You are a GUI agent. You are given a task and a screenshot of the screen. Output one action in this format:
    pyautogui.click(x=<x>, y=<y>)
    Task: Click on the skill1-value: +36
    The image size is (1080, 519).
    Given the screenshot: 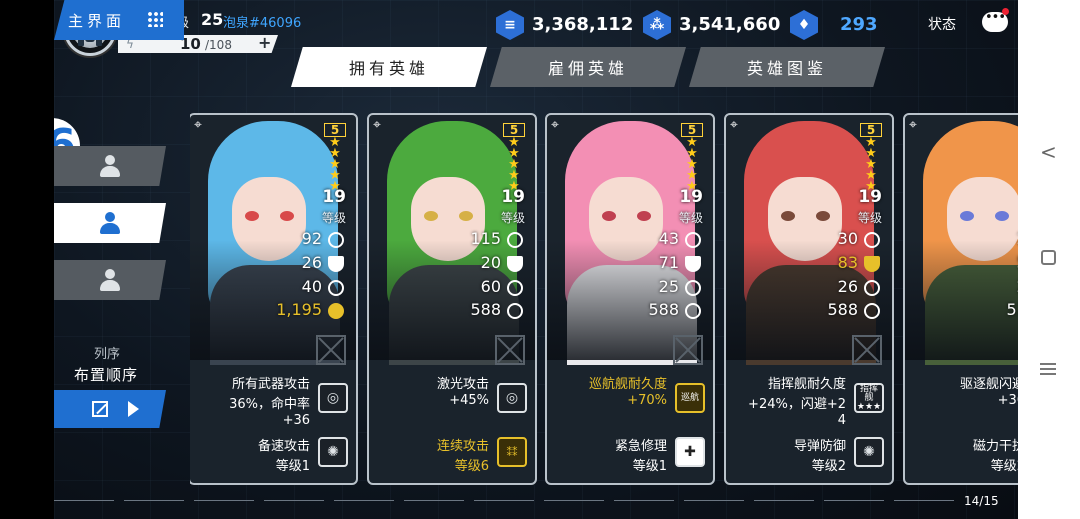 What is the action you would take?
    pyautogui.click(x=1007, y=400)
    